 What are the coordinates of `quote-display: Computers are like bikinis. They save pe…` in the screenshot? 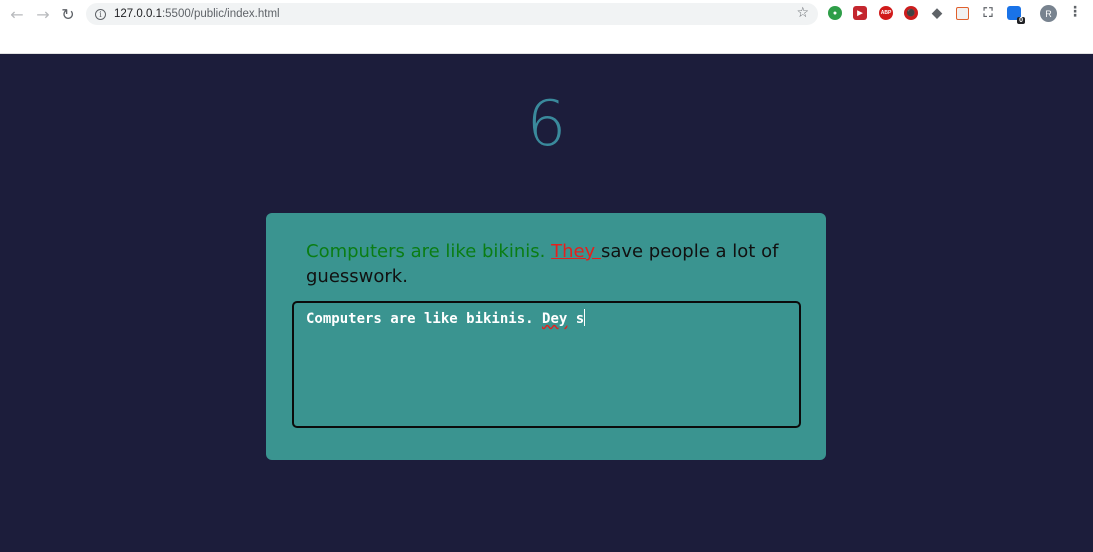 It's located at (546, 264).